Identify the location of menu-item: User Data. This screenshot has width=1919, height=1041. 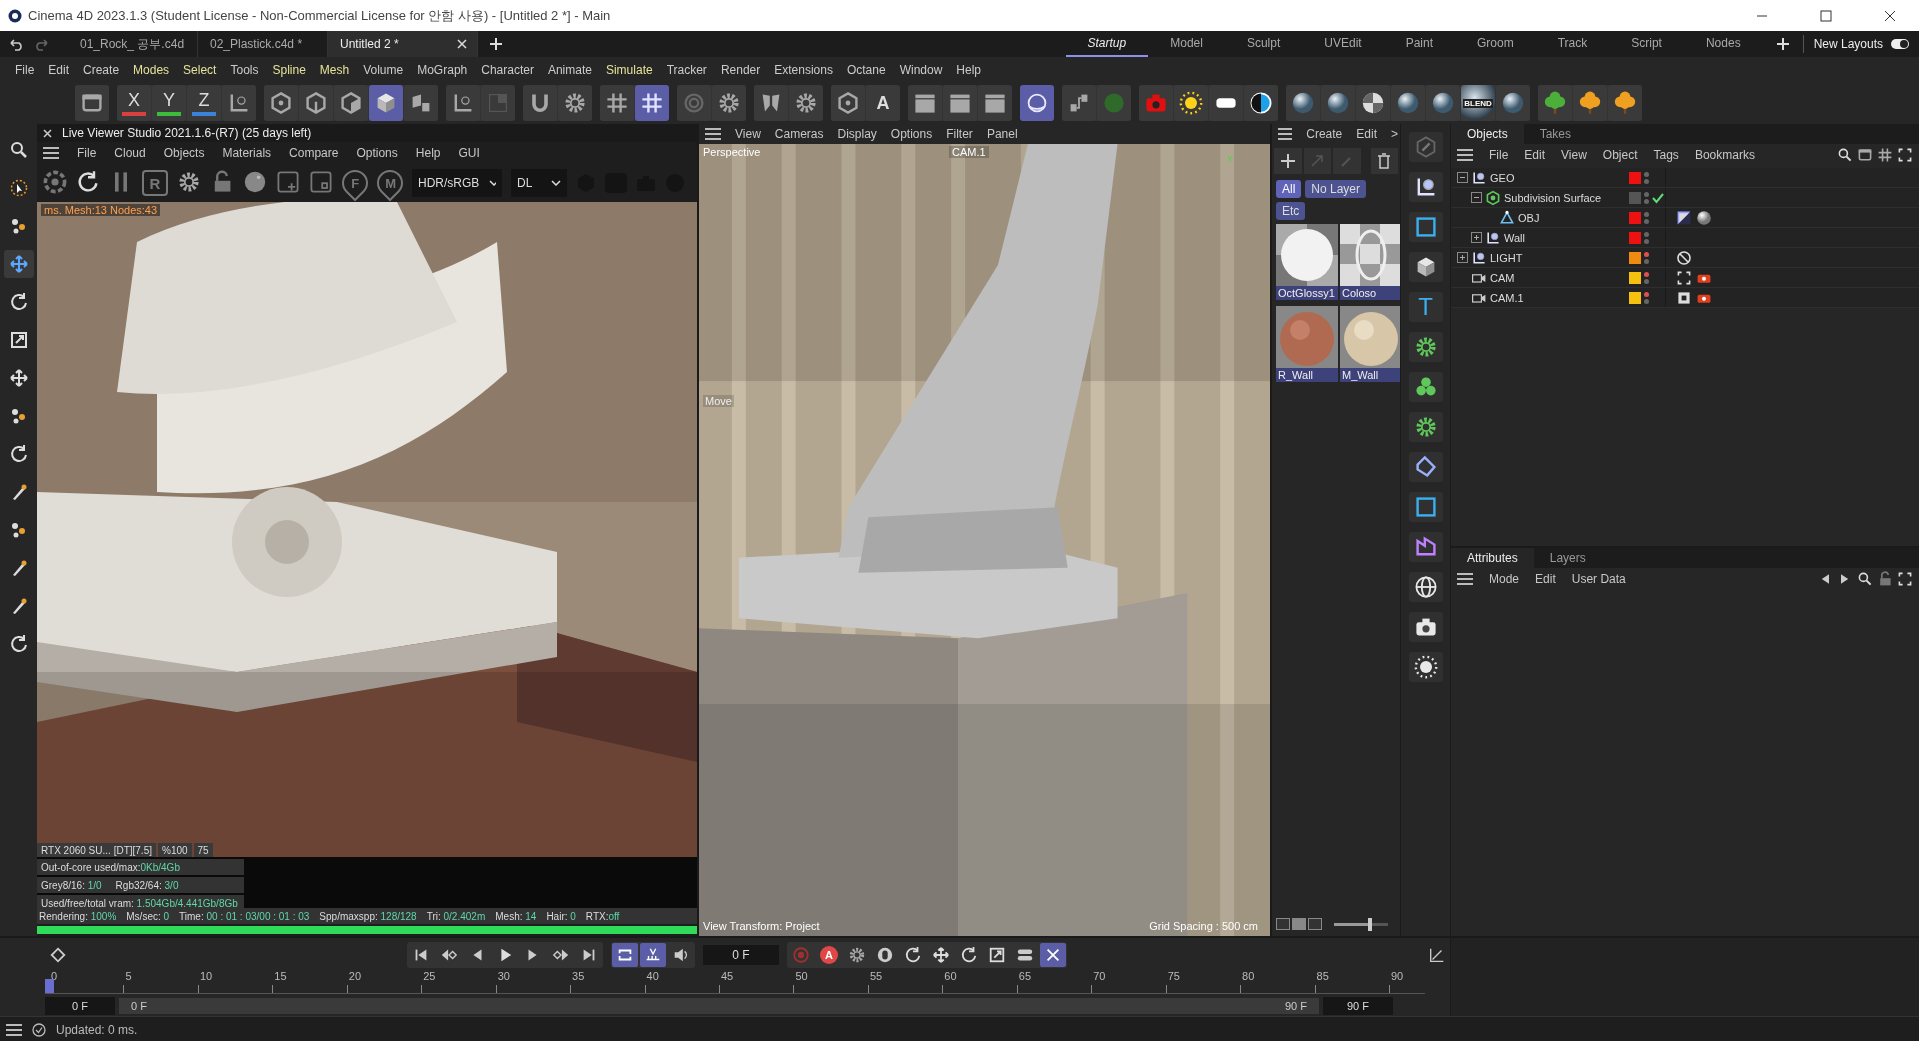
(1598, 579).